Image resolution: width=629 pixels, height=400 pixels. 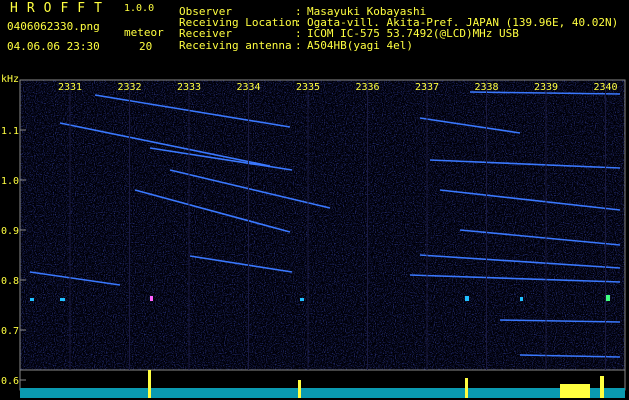 I want to click on y-tick-label: 1.0, so click(x=10, y=181).